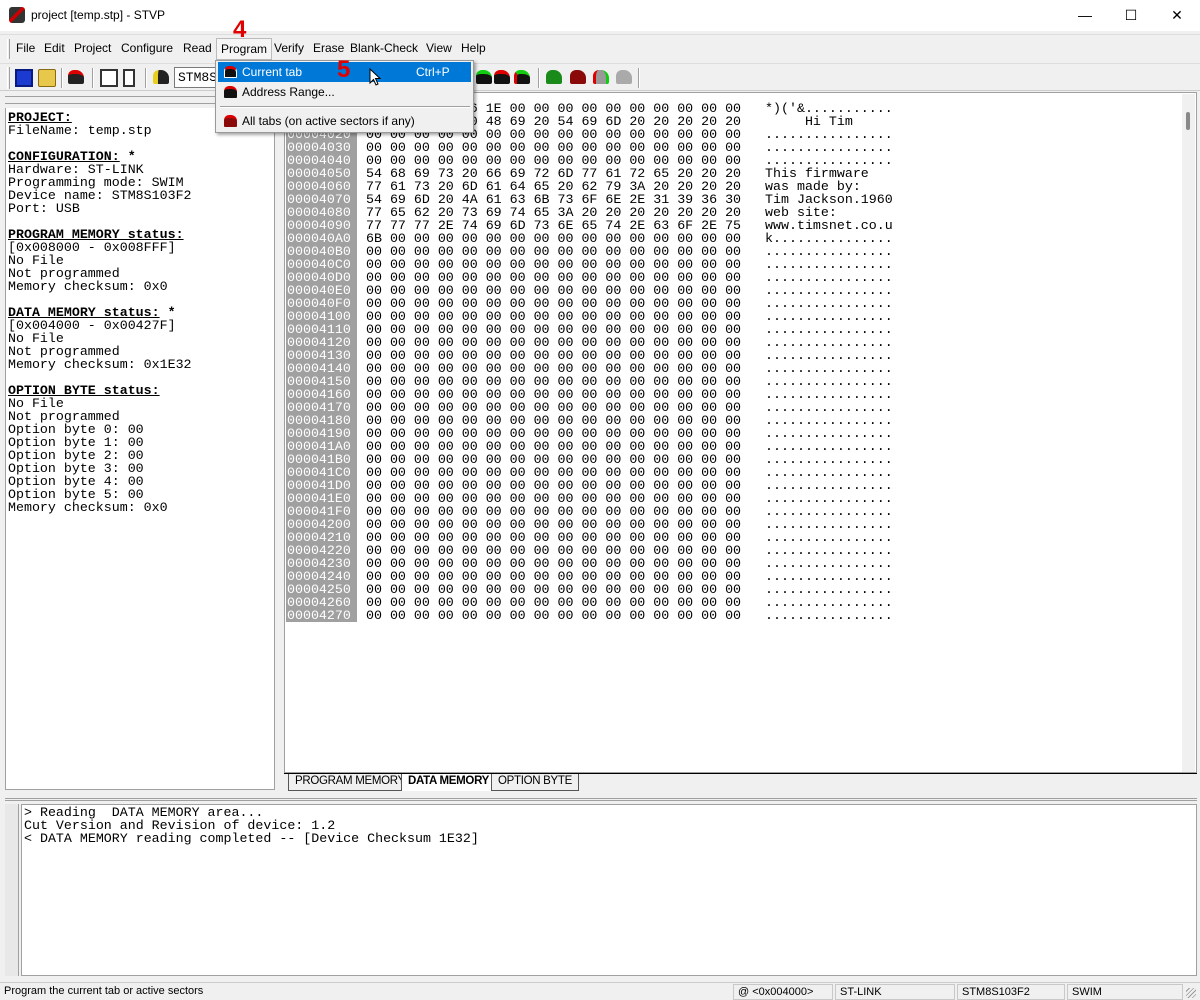  What do you see at coordinates (321, 615) in the screenshot?
I see `hex-address: 00004270` at bounding box center [321, 615].